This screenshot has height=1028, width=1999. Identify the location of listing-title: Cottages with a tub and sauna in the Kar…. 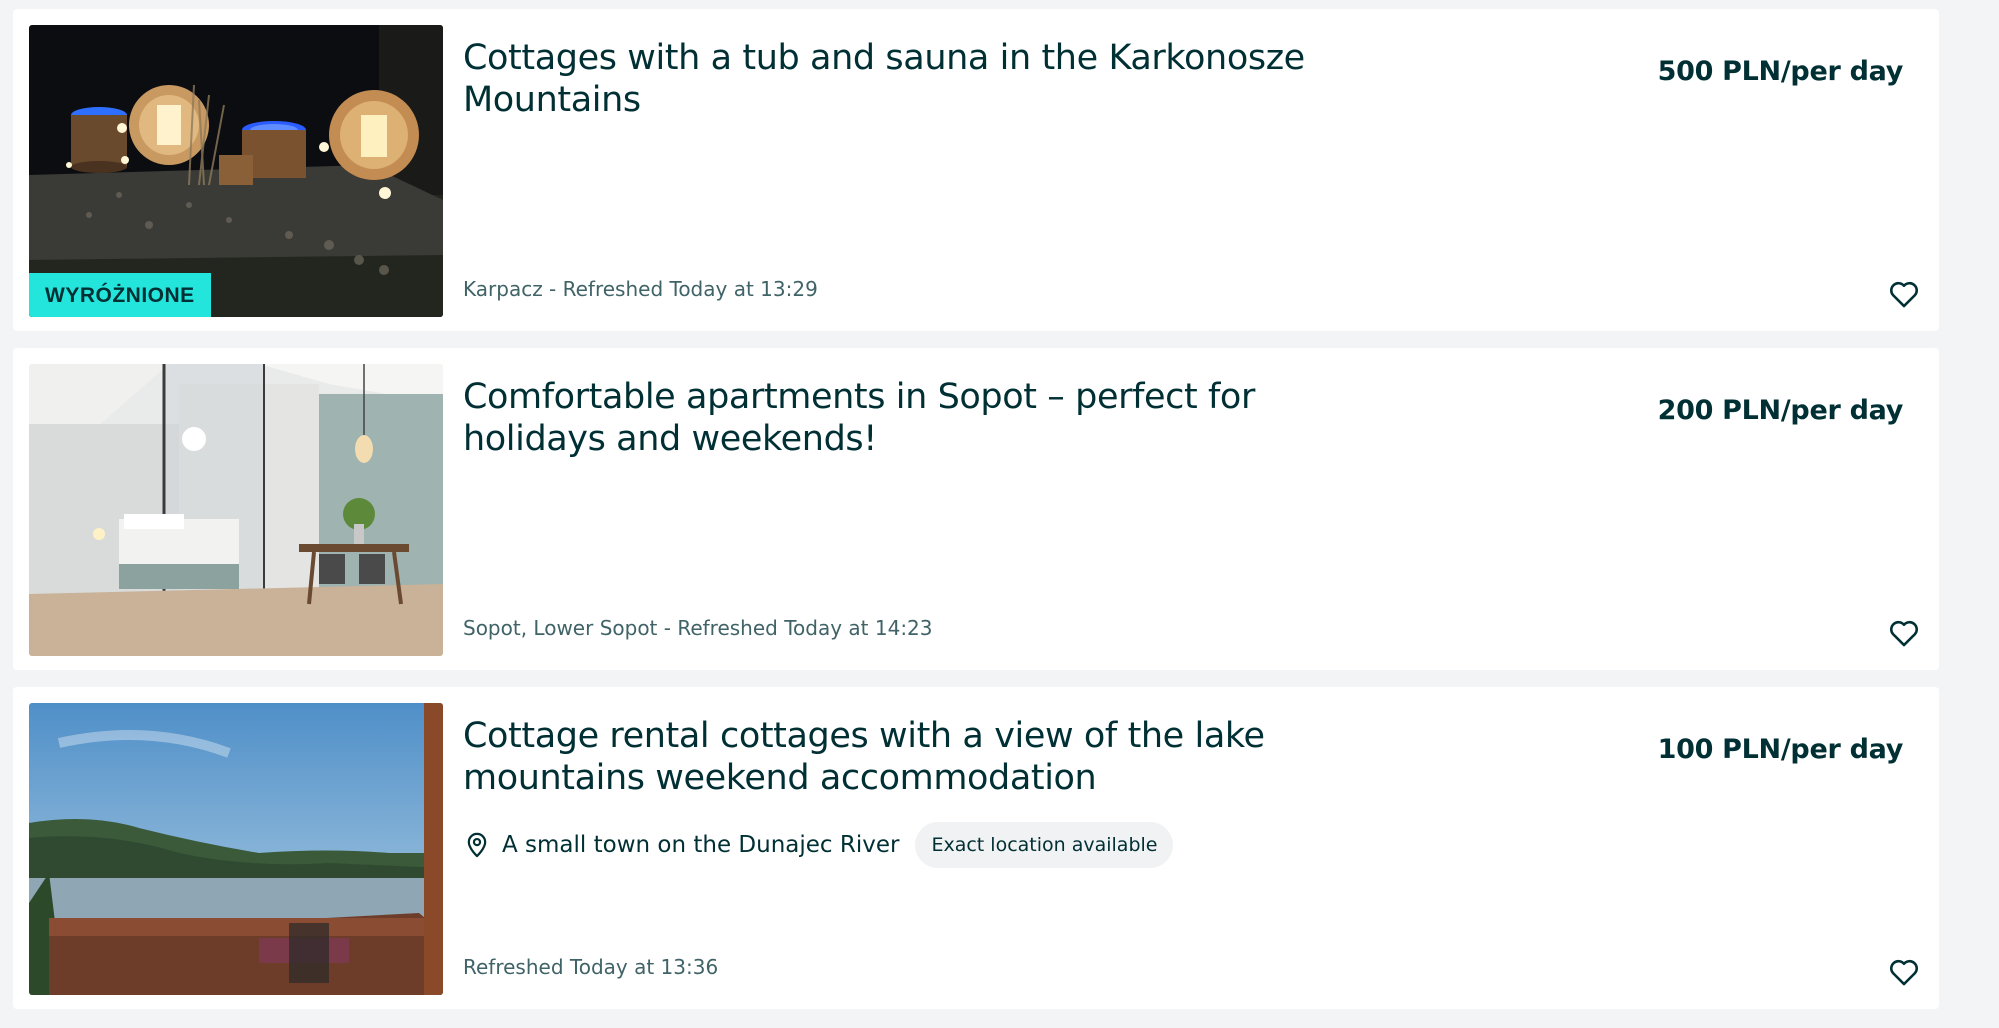
(893, 79).